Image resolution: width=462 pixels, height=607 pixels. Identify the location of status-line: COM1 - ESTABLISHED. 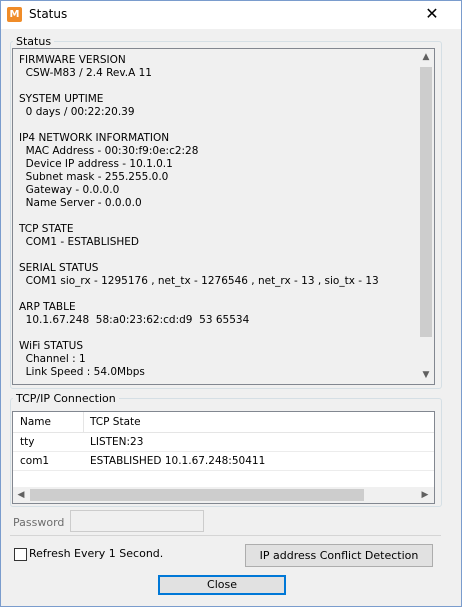
(79, 242).